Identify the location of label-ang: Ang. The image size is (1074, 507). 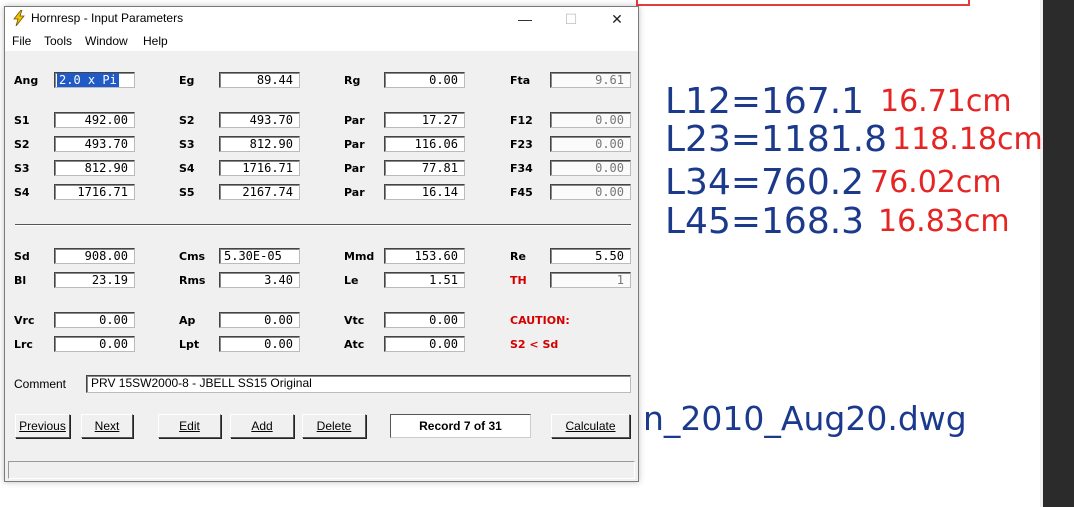
(26, 80).